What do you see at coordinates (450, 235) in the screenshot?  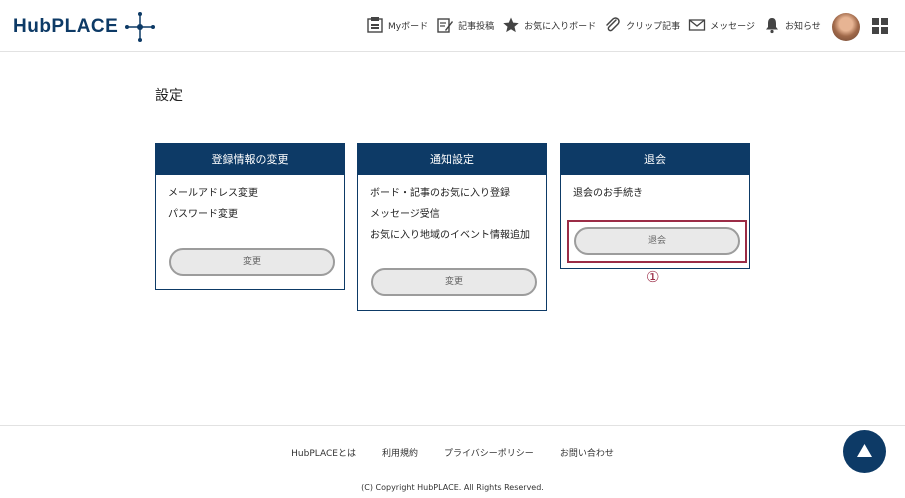 I see `card-item: お気に入り地域のイベント情報追加` at bounding box center [450, 235].